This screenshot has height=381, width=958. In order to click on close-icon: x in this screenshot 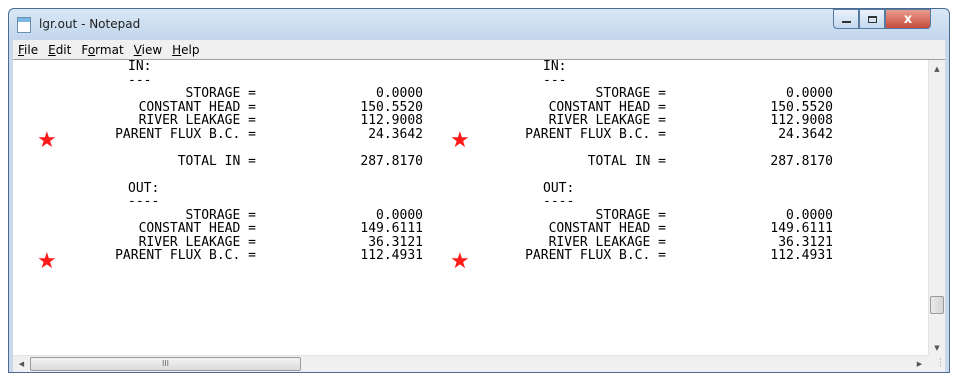, I will do `click(908, 19)`.